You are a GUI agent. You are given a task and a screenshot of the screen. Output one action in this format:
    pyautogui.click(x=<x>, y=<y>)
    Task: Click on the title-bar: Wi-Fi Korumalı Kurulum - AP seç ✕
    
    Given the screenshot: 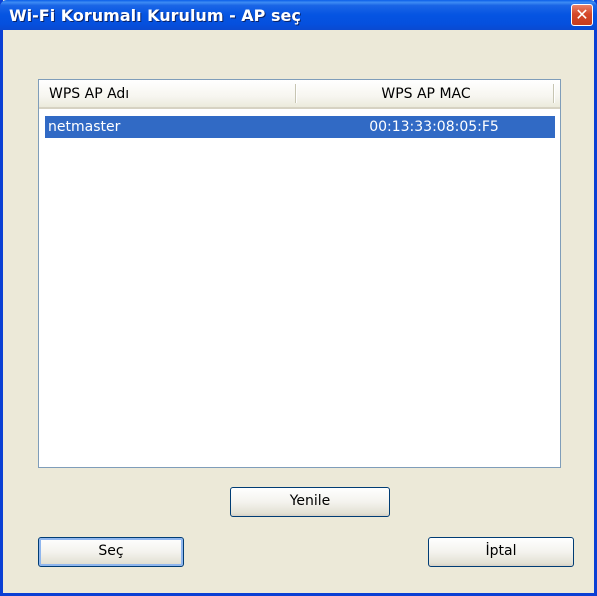 What is the action you would take?
    pyautogui.click(x=298, y=15)
    